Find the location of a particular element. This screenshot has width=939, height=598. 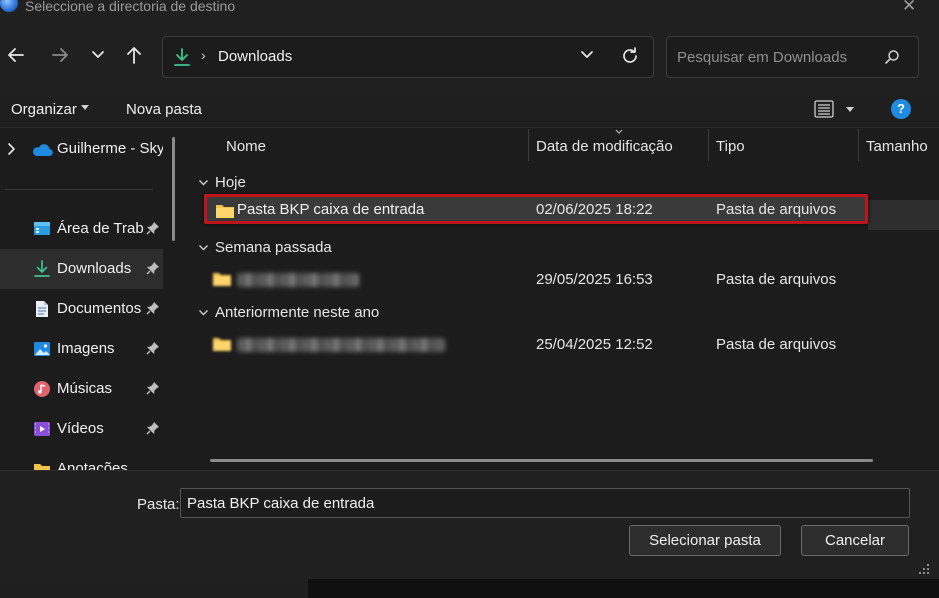

up-button is located at coordinates (134, 55).